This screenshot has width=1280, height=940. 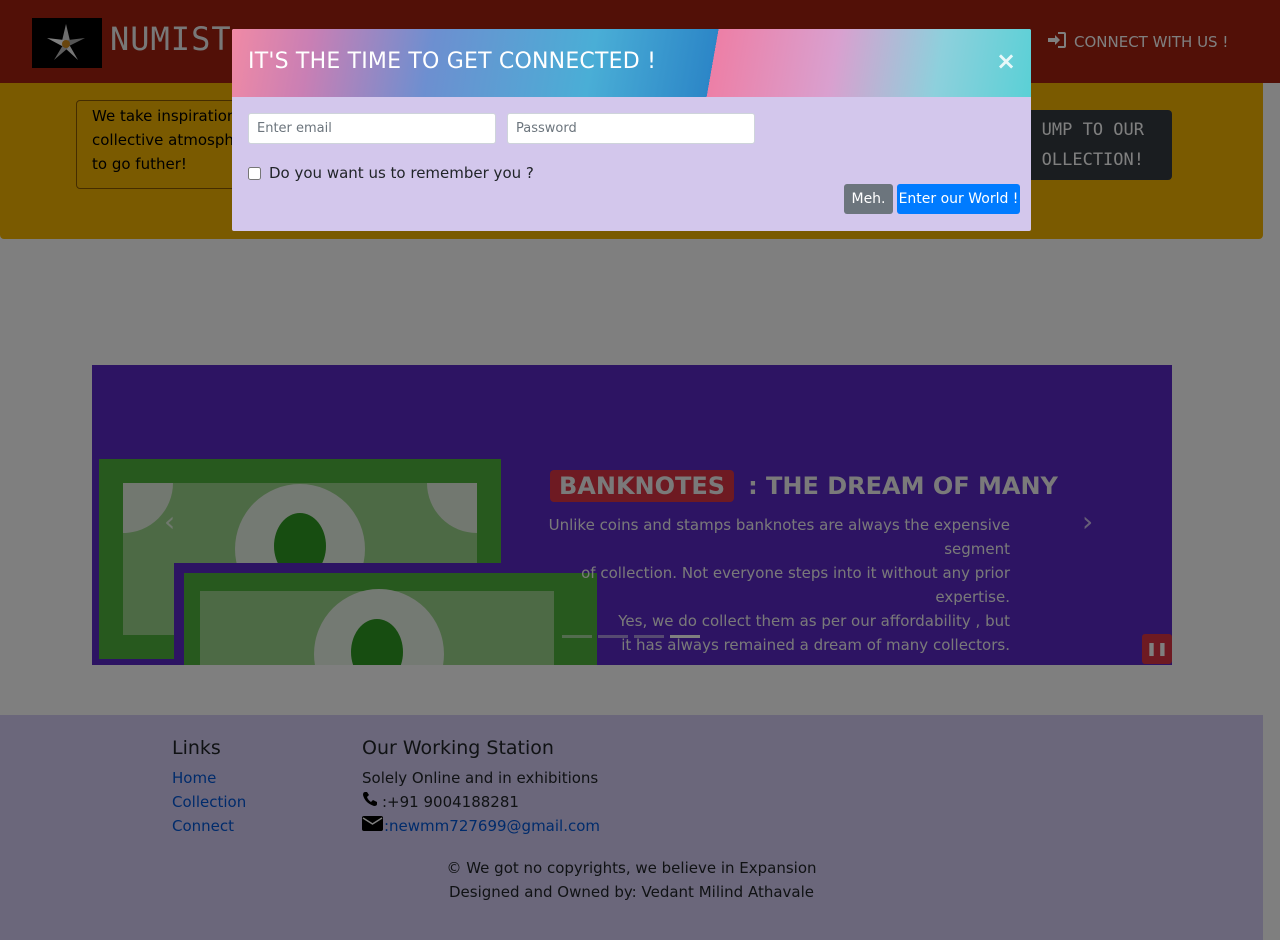 I want to click on remember-me: Do you want us to remember you ?, so click(x=391, y=173).